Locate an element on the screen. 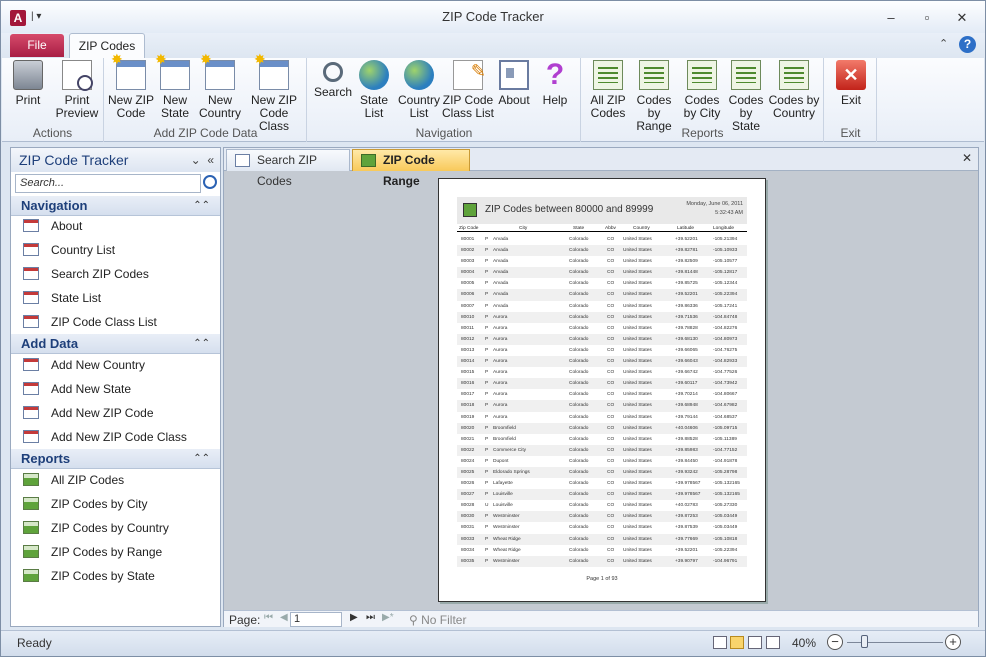 The height and width of the screenshot is (657, 986). table-cell: 80010 is located at coordinates (468, 317).